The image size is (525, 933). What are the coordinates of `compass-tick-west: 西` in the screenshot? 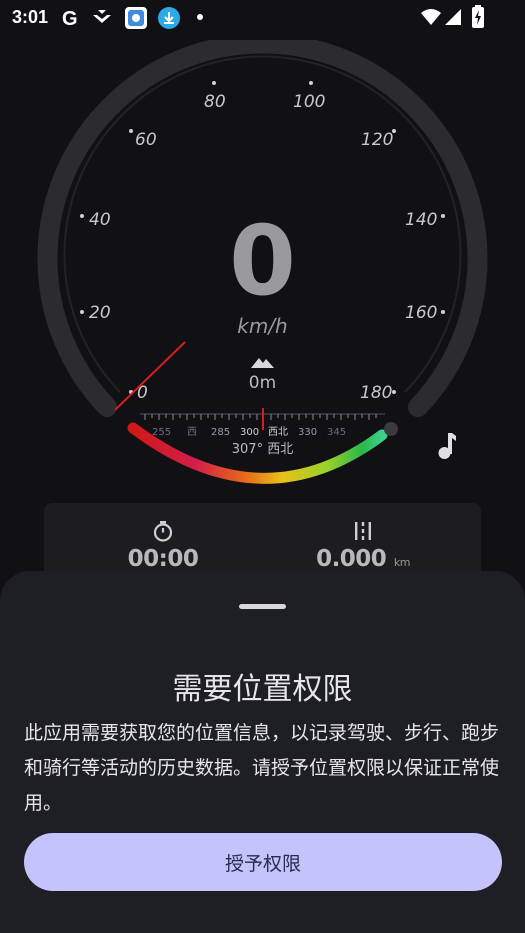 It's located at (192, 432).